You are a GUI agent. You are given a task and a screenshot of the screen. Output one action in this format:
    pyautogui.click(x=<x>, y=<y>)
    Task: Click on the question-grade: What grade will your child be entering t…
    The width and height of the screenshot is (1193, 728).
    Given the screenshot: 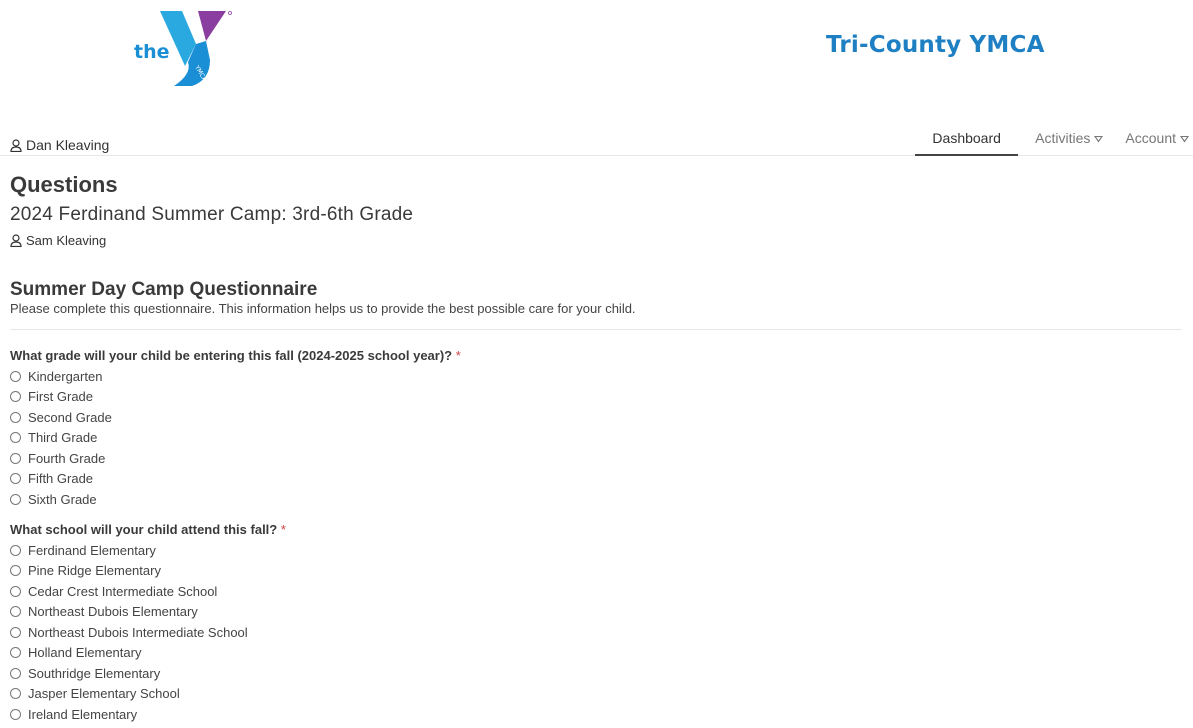 What is the action you would take?
    pyautogui.click(x=235, y=428)
    